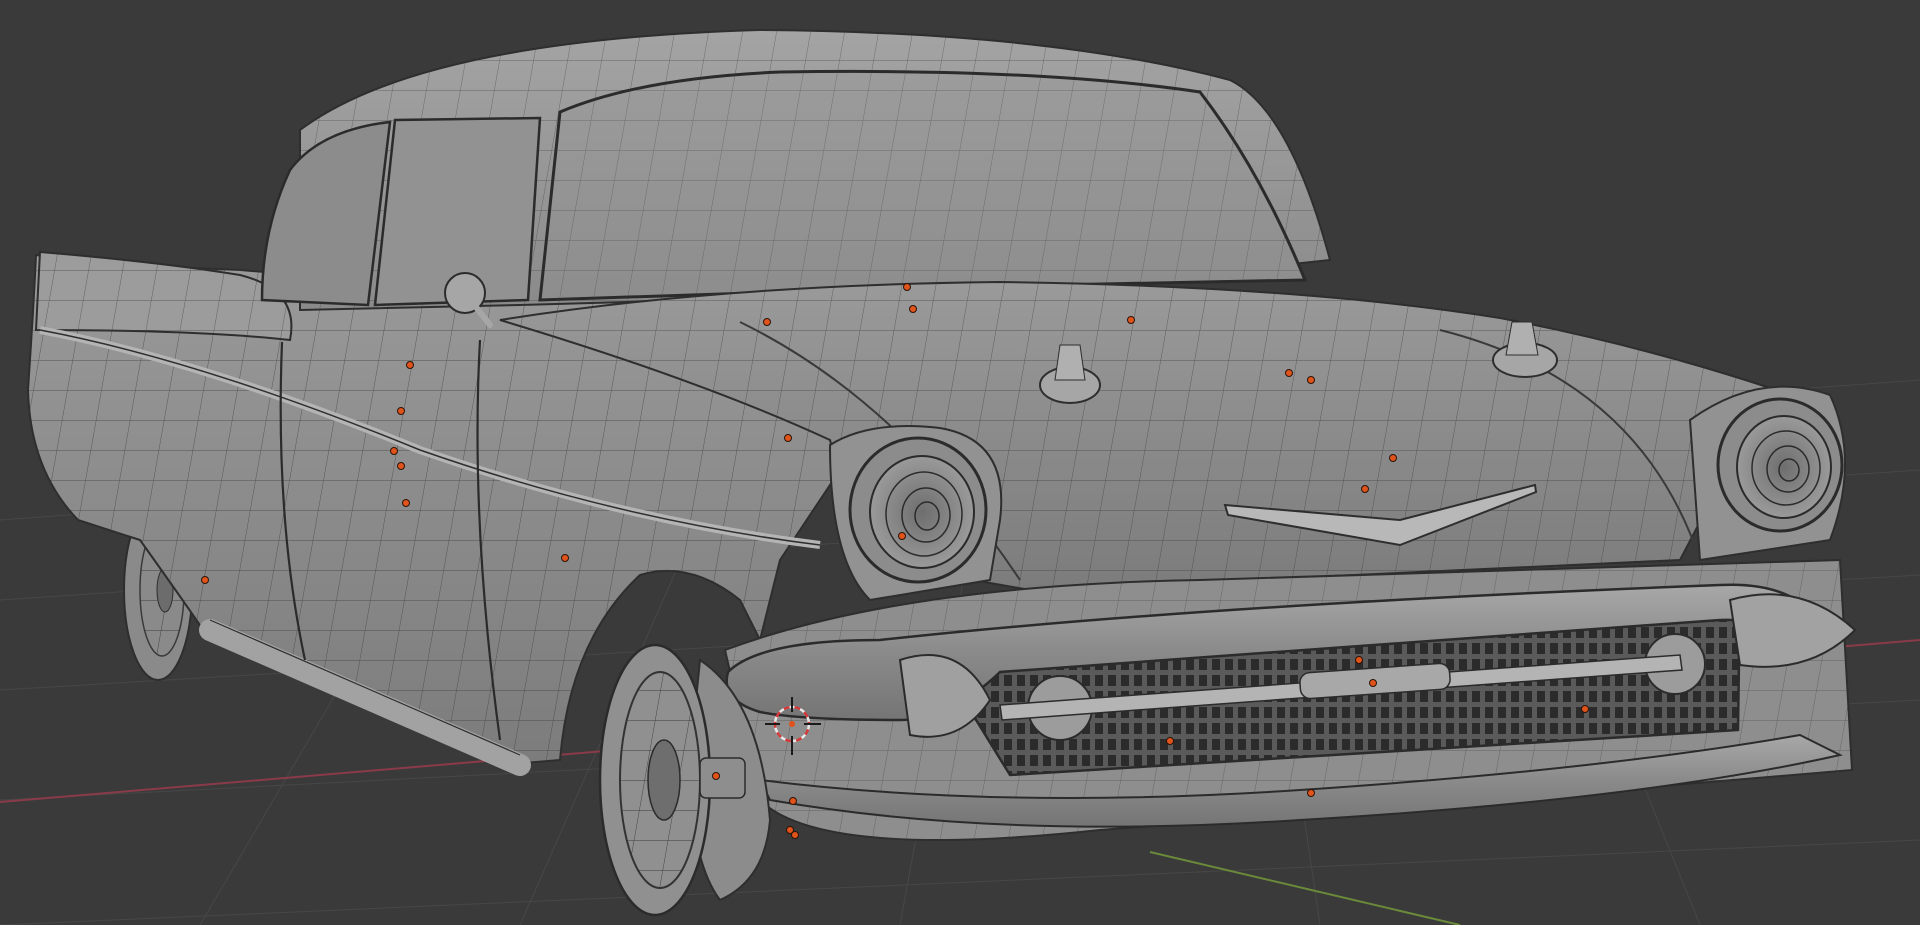  I want to click on y-axis-line, so click(1305, 888).